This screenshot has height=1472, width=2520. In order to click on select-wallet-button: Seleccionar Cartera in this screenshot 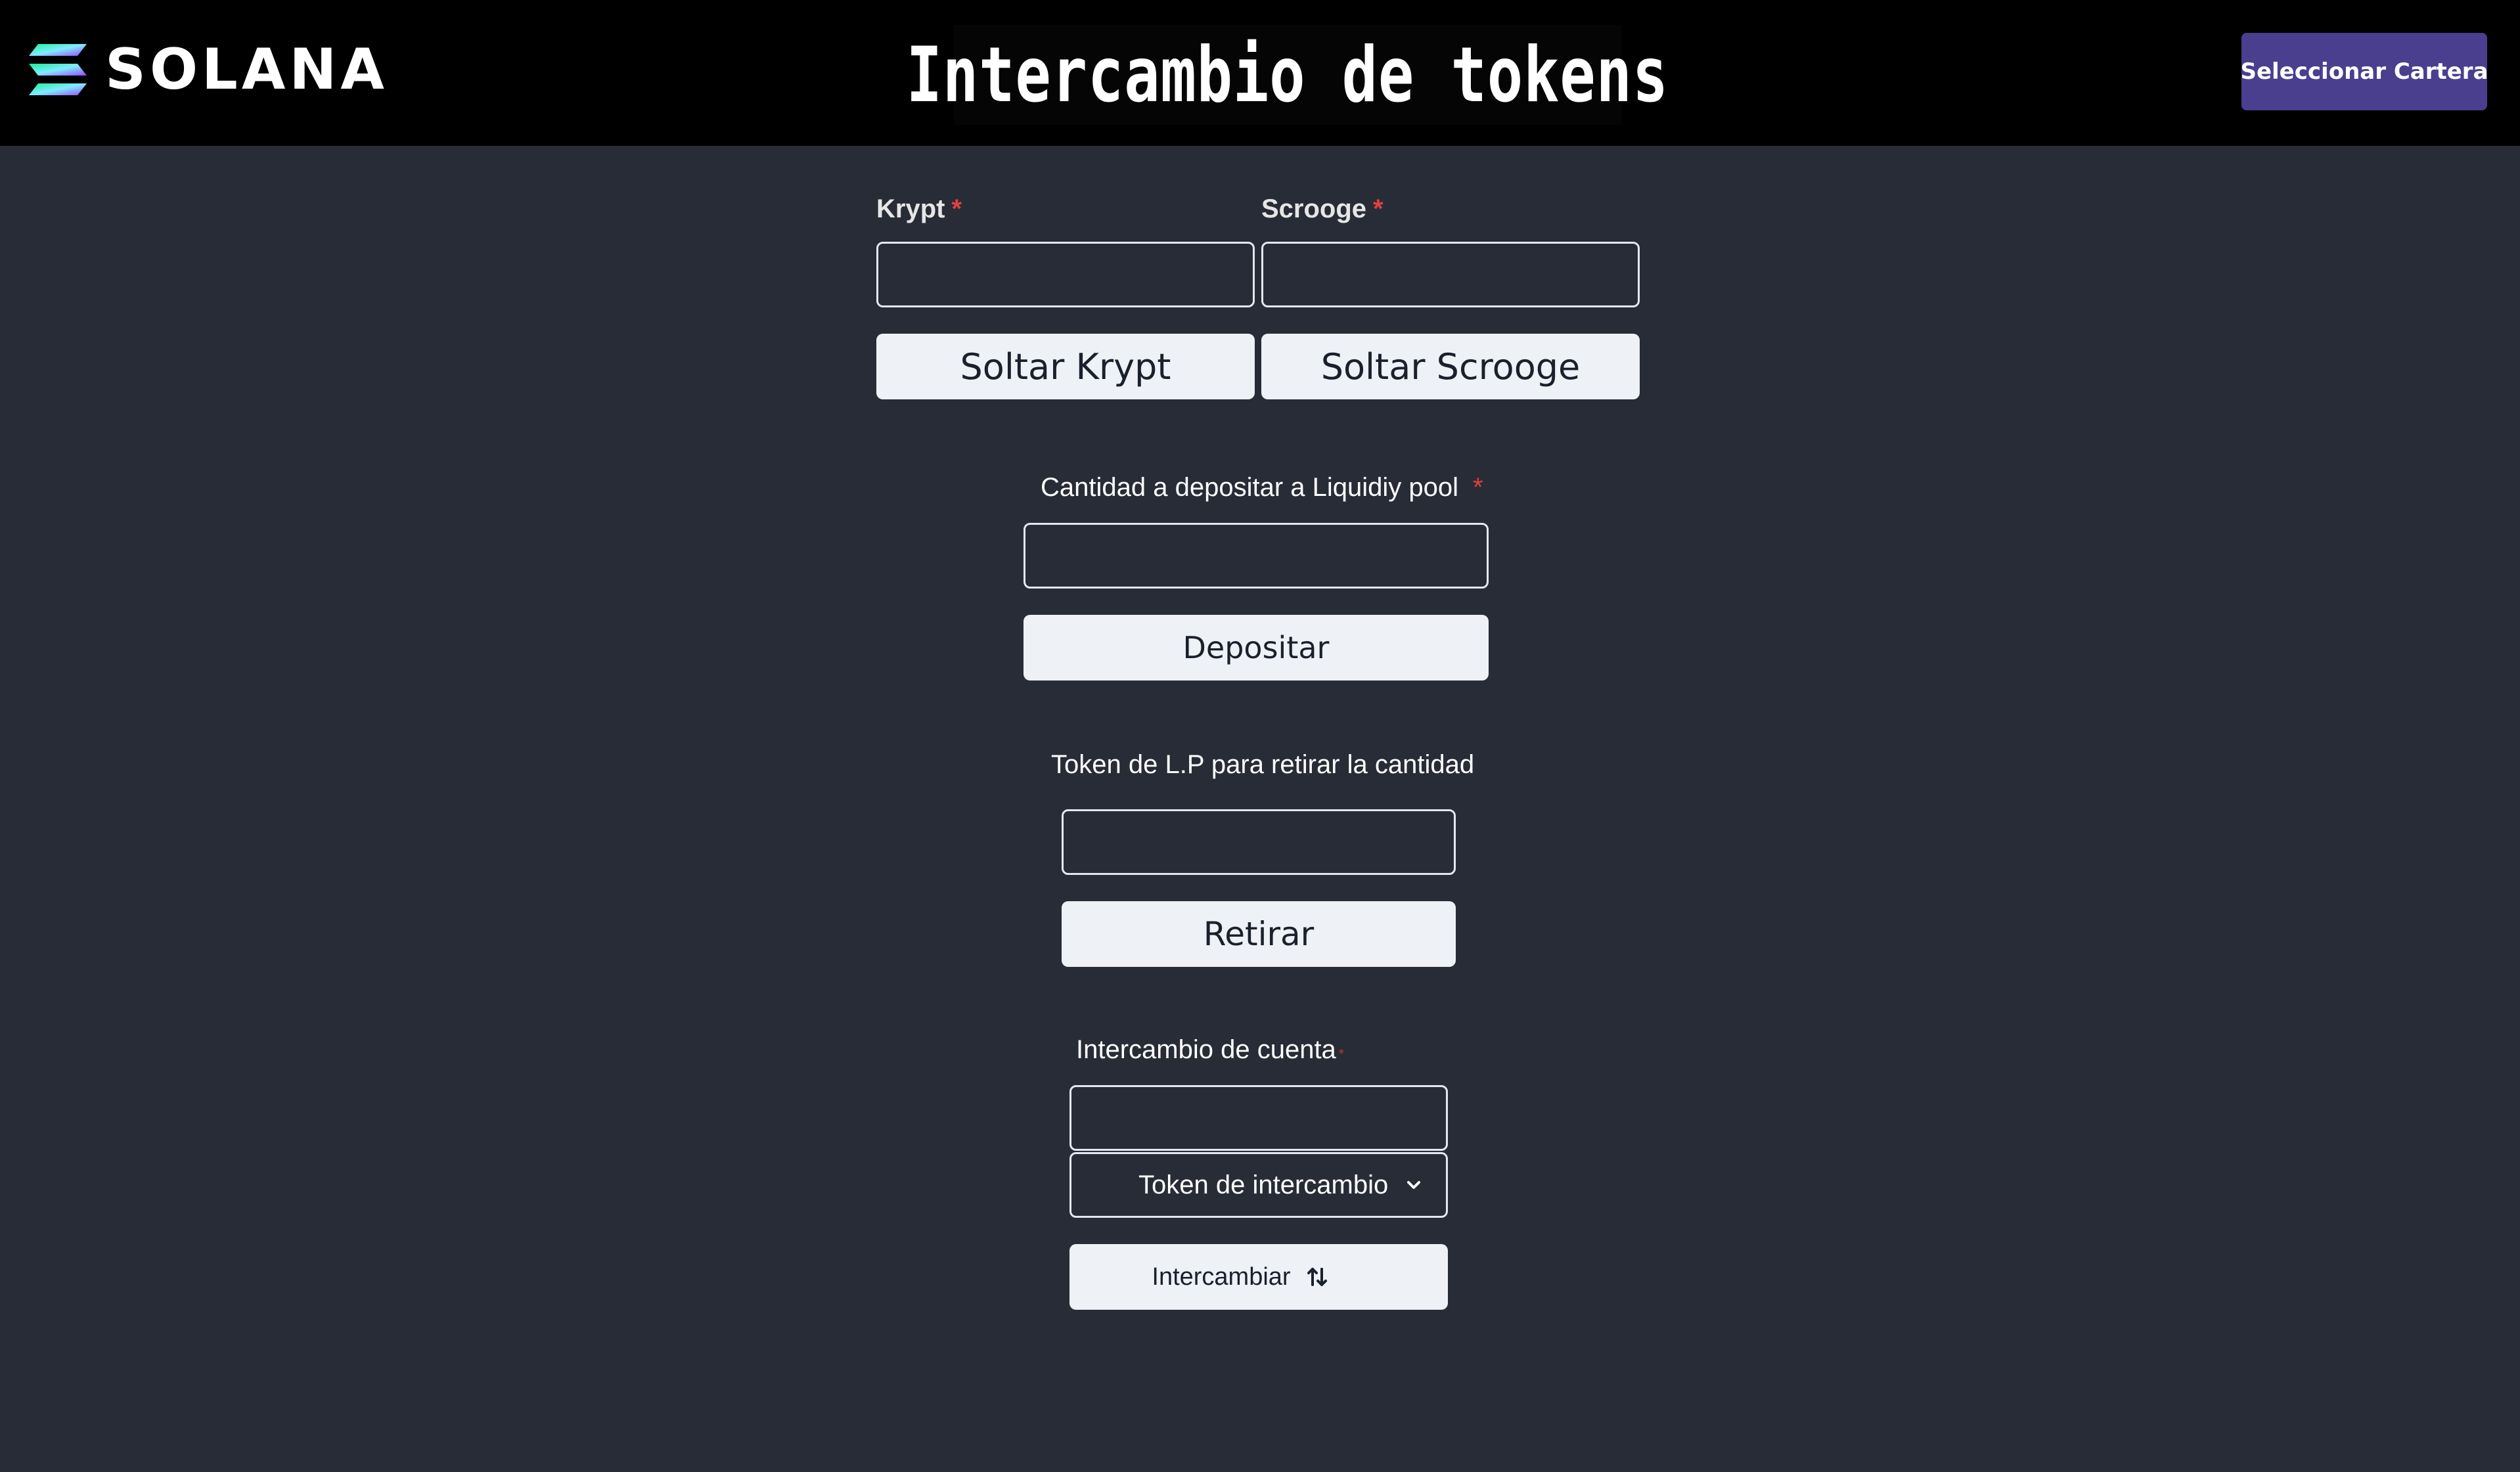, I will do `click(2364, 71)`.